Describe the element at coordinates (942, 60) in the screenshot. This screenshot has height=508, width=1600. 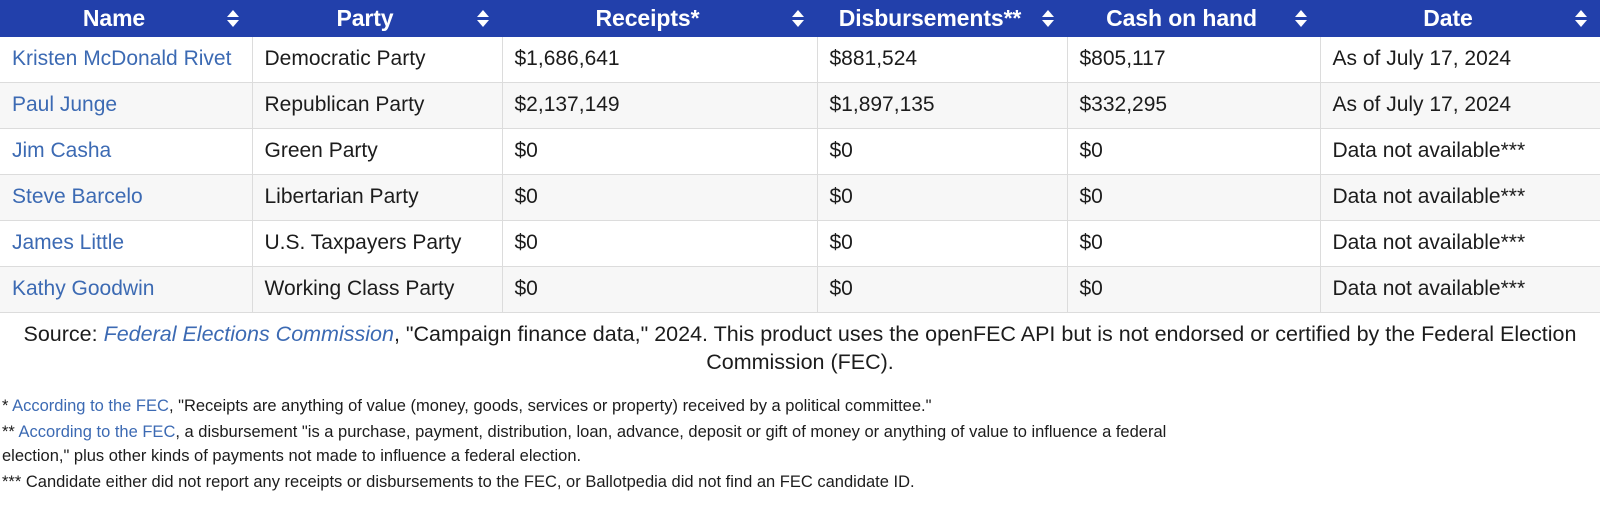
I see `cell-disbursements: $881,524` at that location.